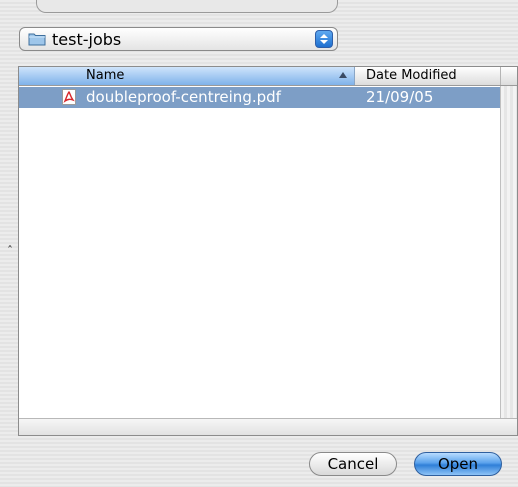 This screenshot has width=518, height=487. What do you see at coordinates (458, 464) in the screenshot?
I see `open-button: Open` at bounding box center [458, 464].